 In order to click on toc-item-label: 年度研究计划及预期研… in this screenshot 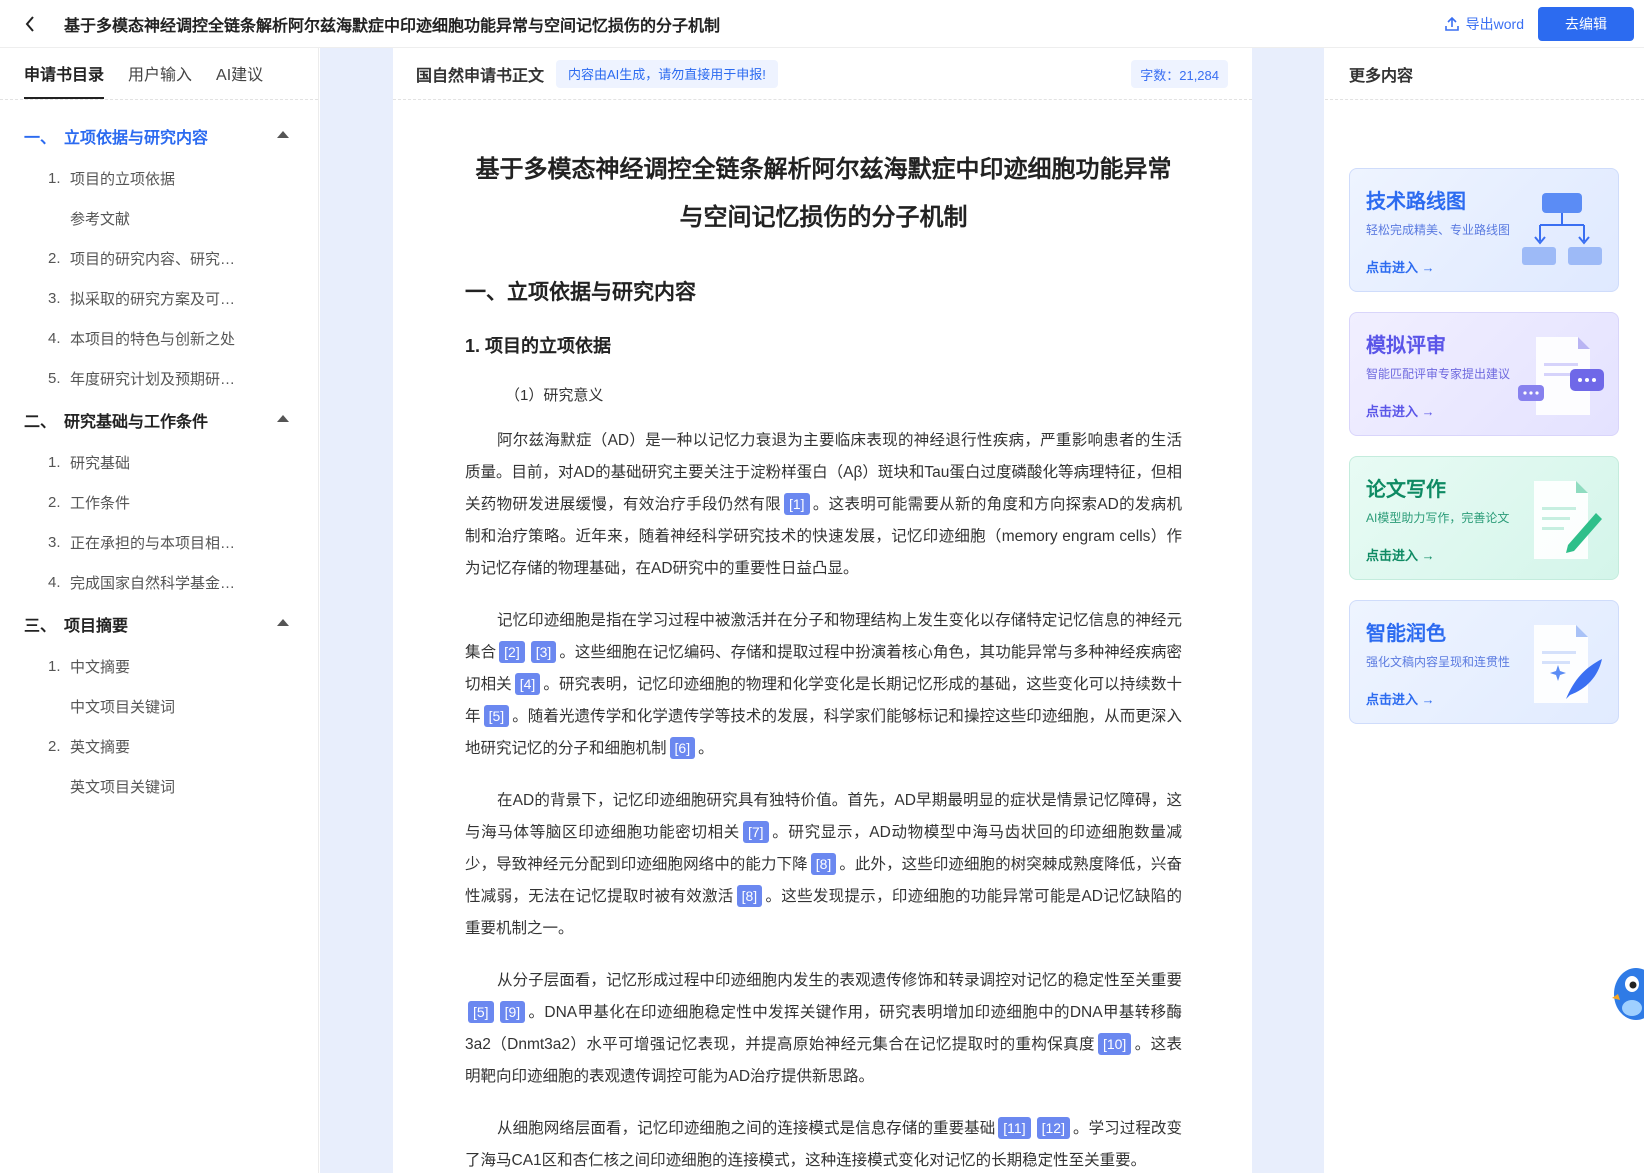, I will do `click(153, 379)`.